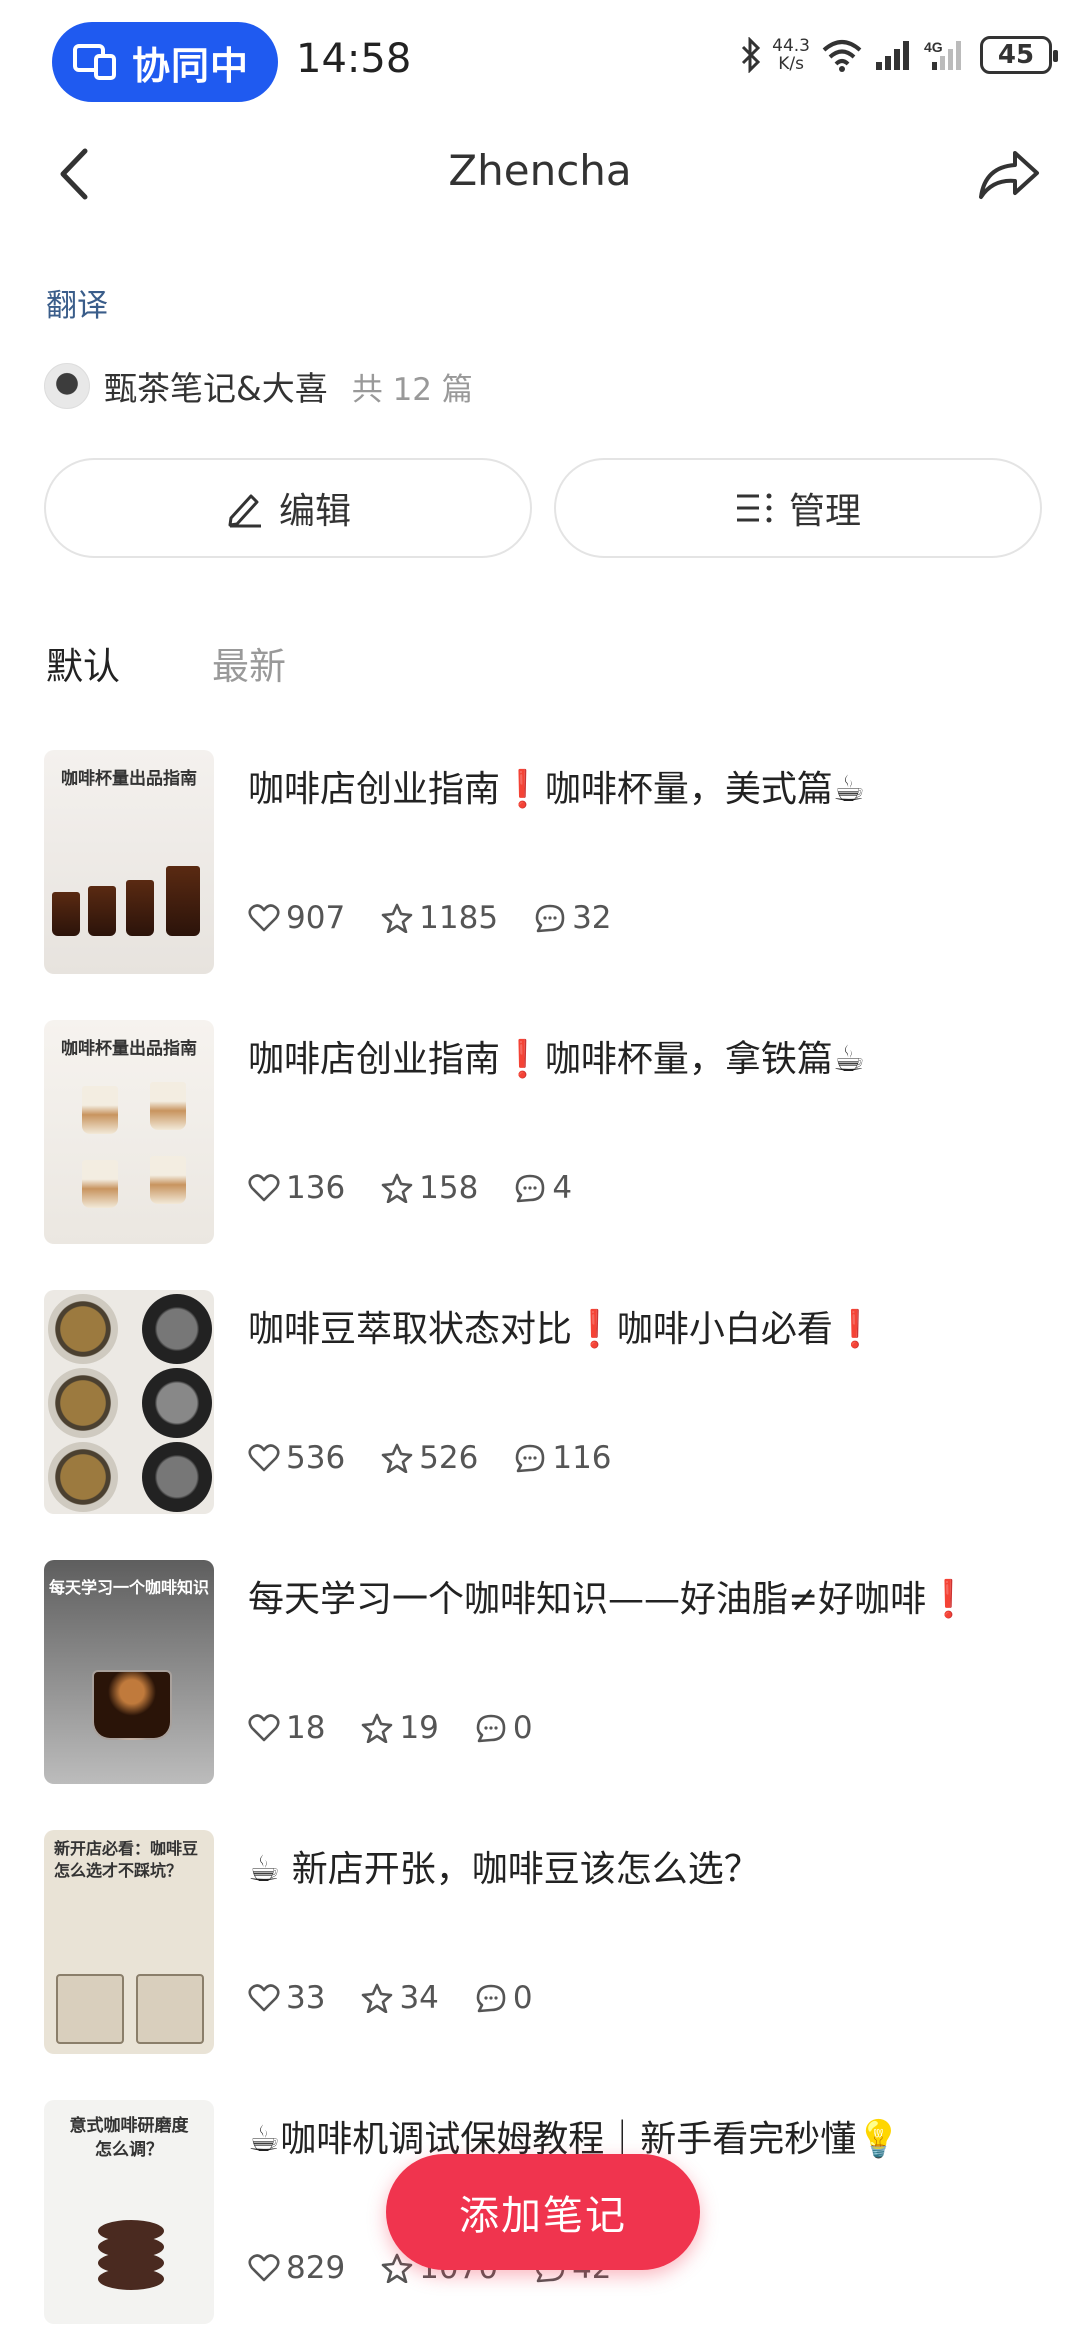  What do you see at coordinates (249, 663) in the screenshot?
I see `tab-latest: 最新` at bounding box center [249, 663].